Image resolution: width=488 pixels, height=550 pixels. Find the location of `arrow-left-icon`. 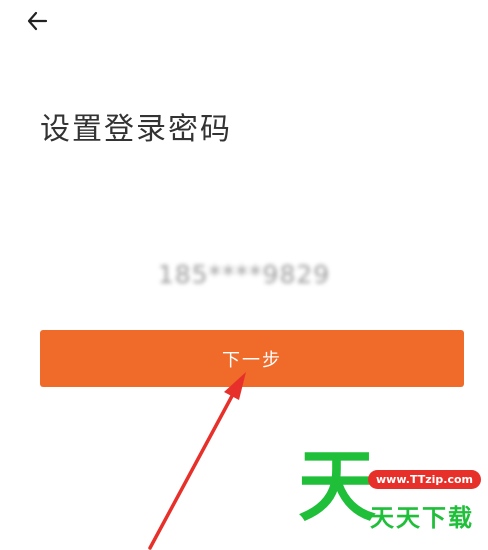

arrow-left-icon is located at coordinates (37, 21).